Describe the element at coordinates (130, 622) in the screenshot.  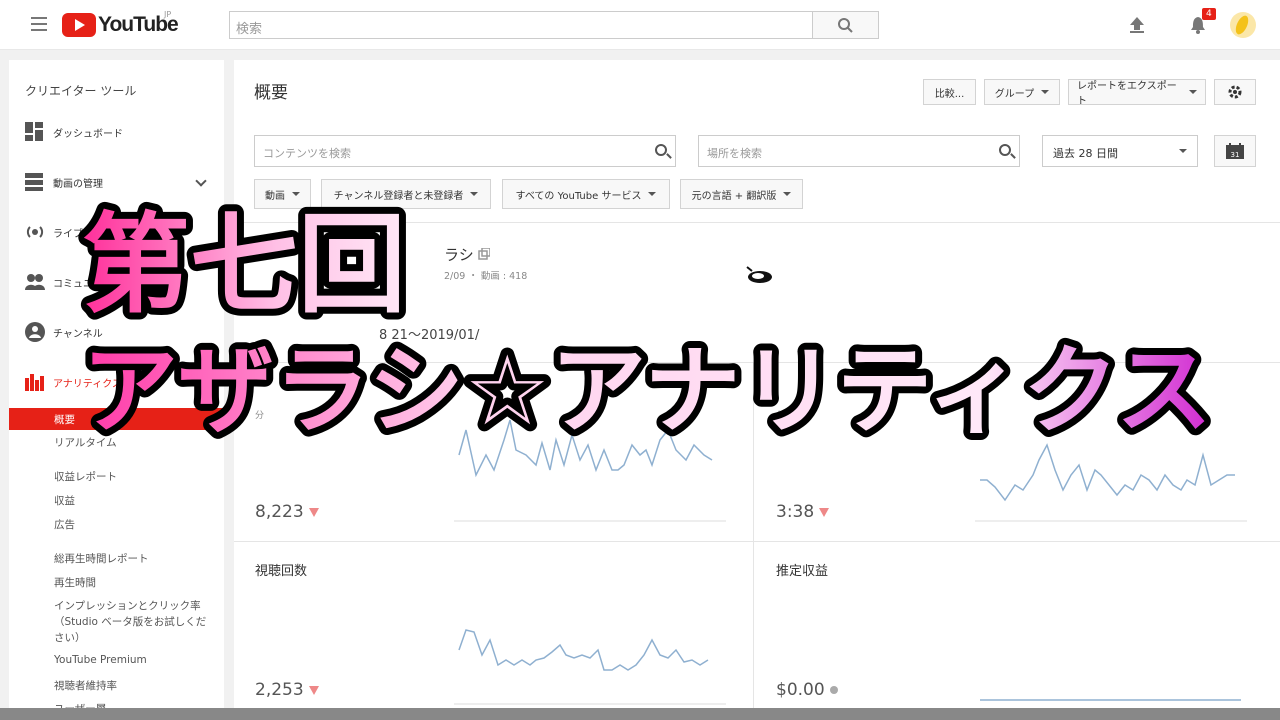
I see `sidebar-sub-impressions-note: （Studio ベータ版をお試しくだ` at that location.